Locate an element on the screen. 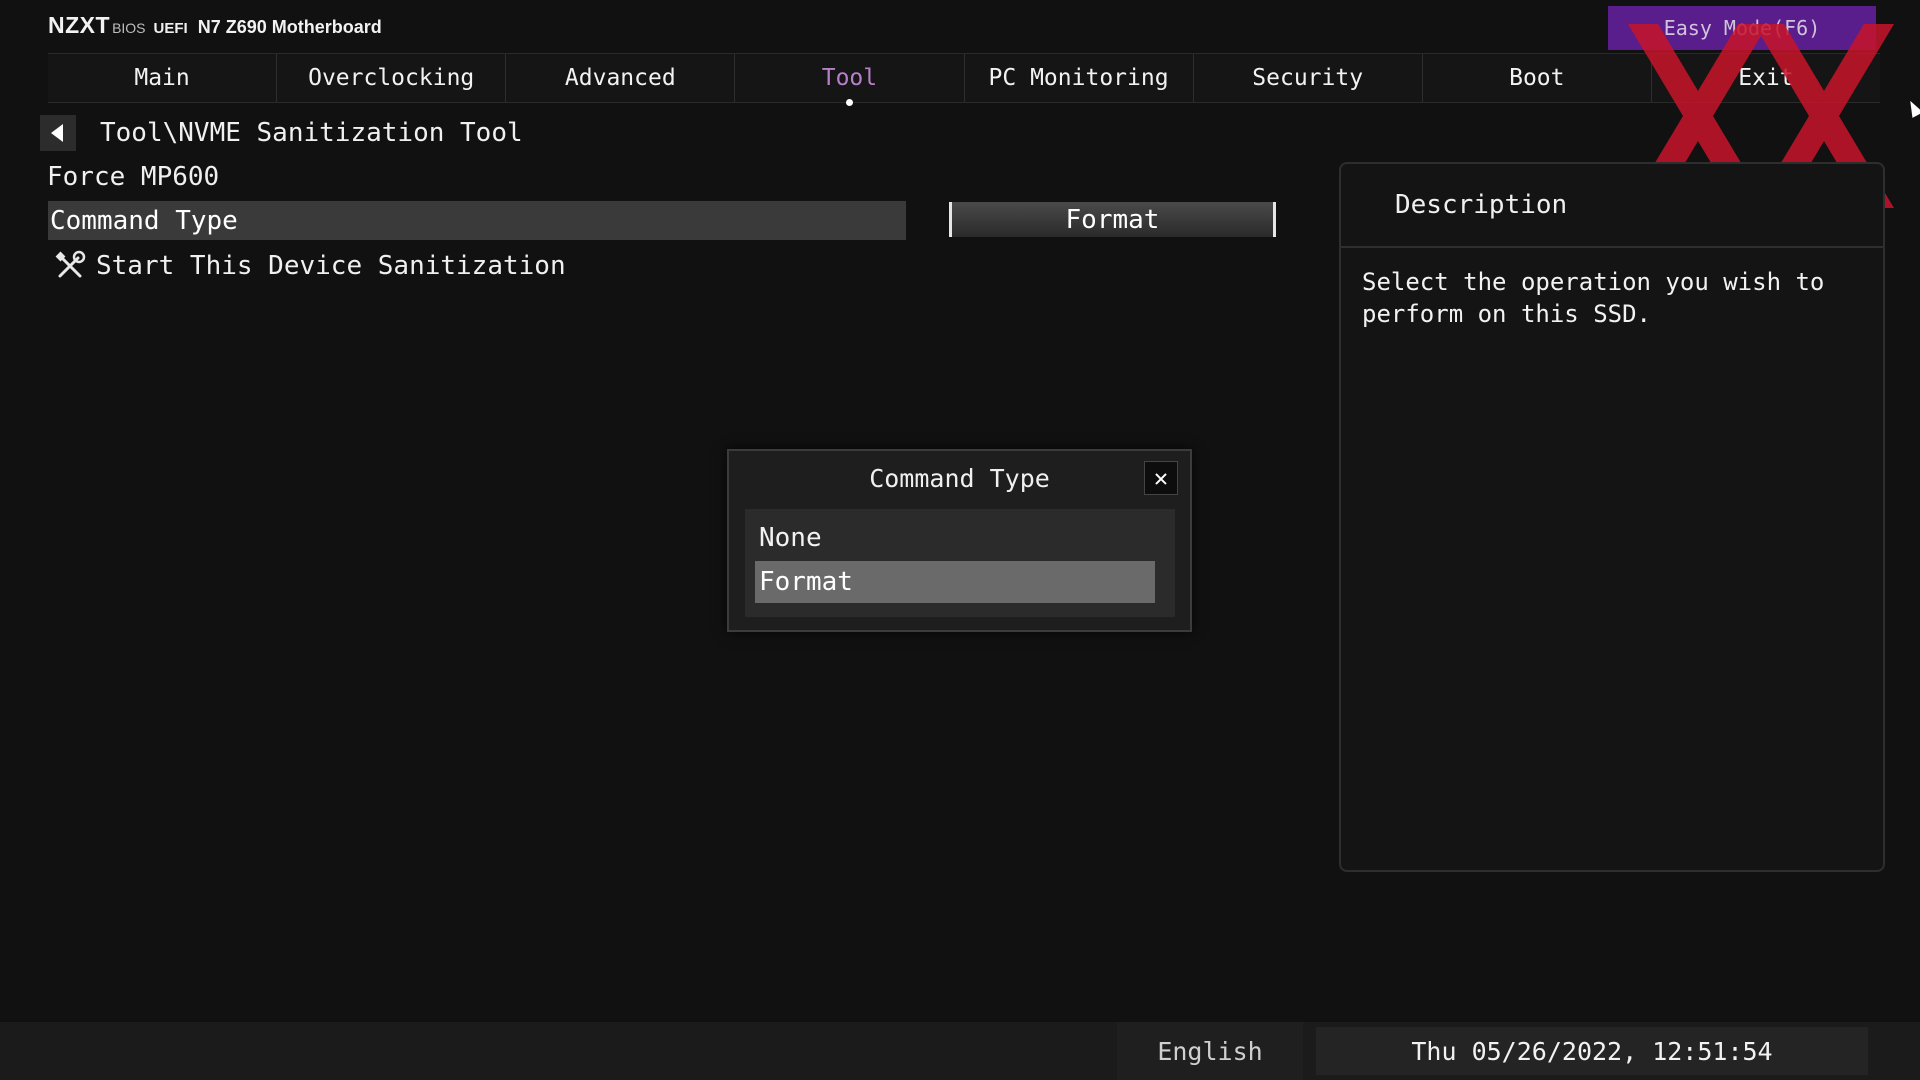  option-list: None Format is located at coordinates (960, 563).